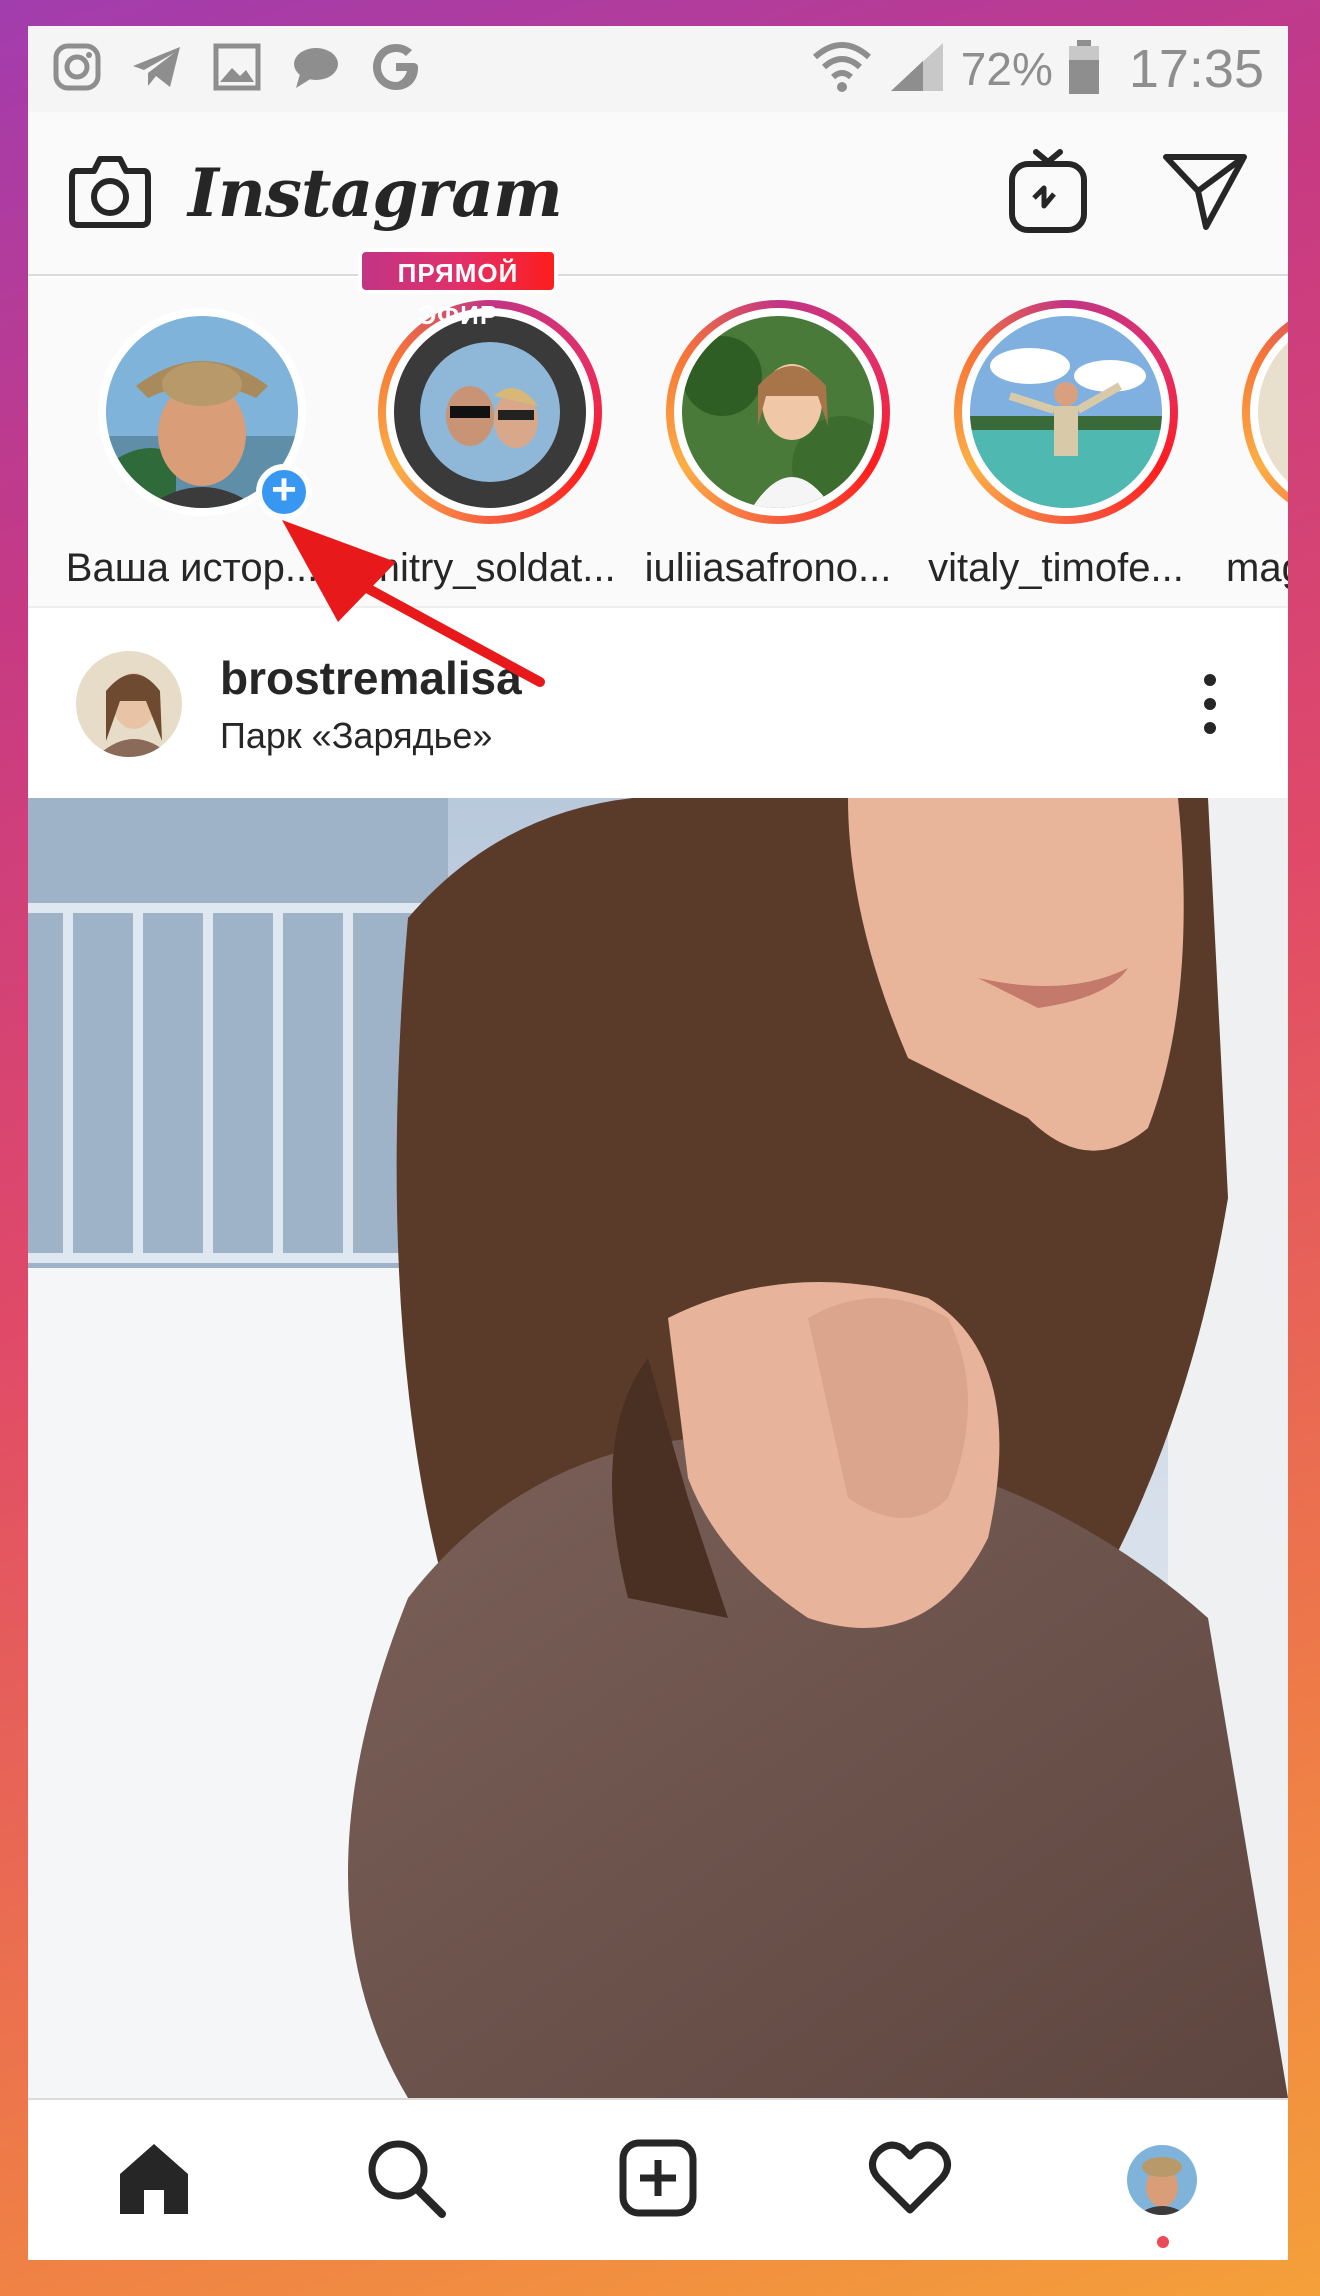 The width and height of the screenshot is (1320, 2296). I want to click on status-bar: 72% 17:35, so click(658, 69).